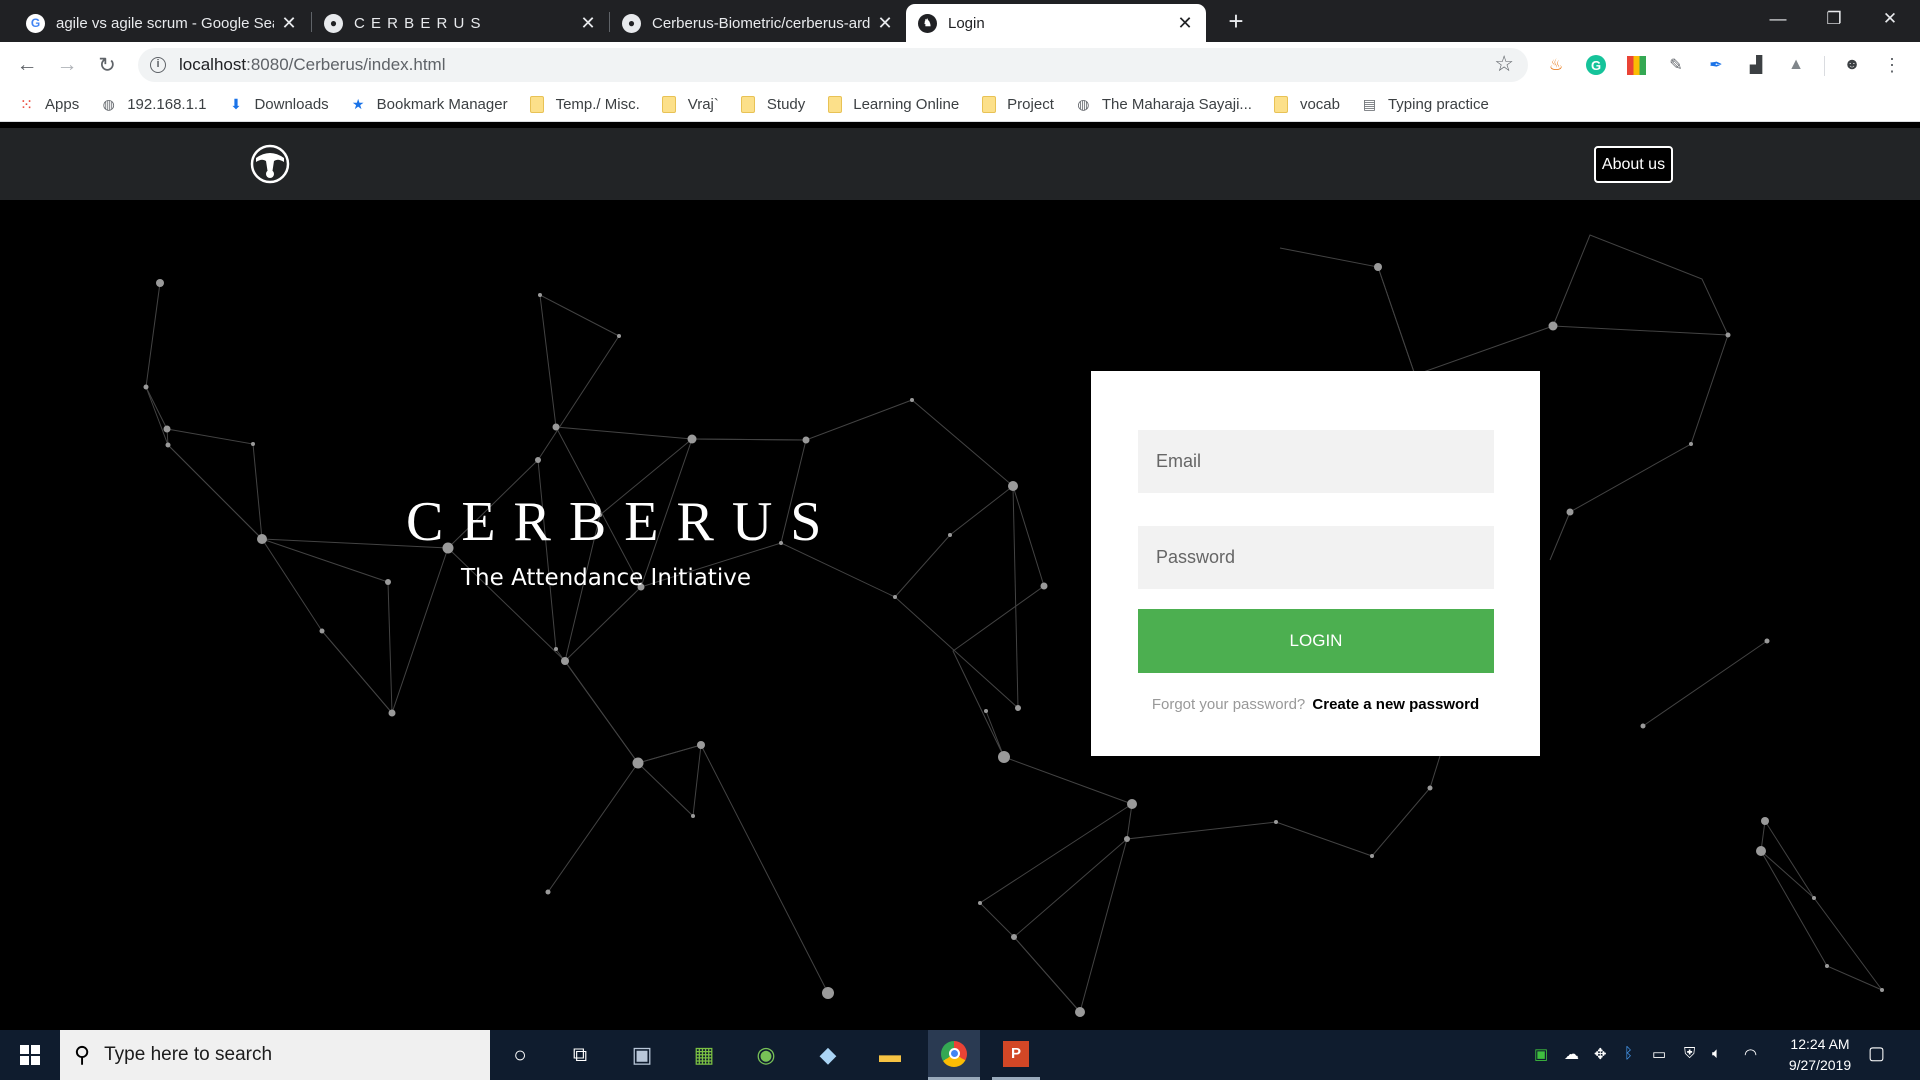 The image size is (1920, 1080). Describe the element at coordinates (62, 104) in the screenshot. I see `bookmark-label: Apps` at that location.